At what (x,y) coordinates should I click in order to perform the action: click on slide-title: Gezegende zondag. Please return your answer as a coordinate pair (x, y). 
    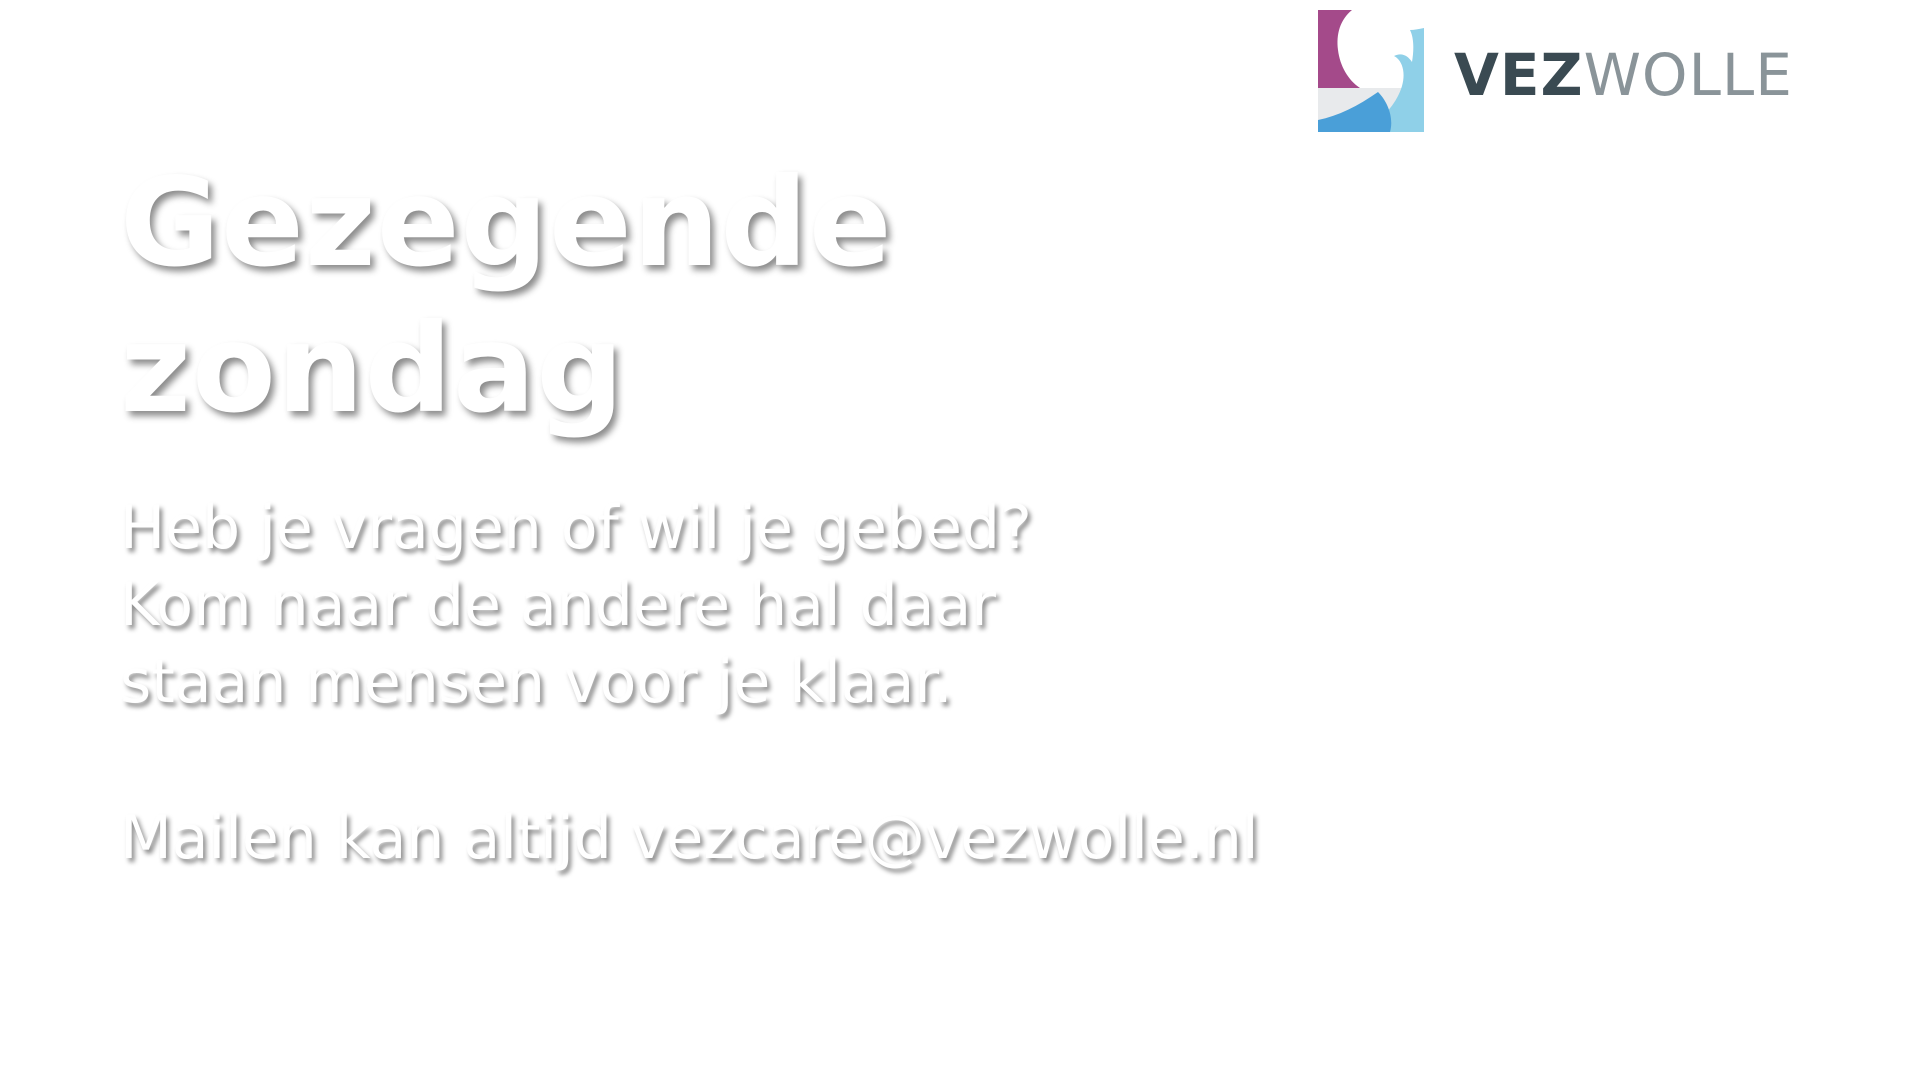
    Looking at the image, I should click on (570, 296).